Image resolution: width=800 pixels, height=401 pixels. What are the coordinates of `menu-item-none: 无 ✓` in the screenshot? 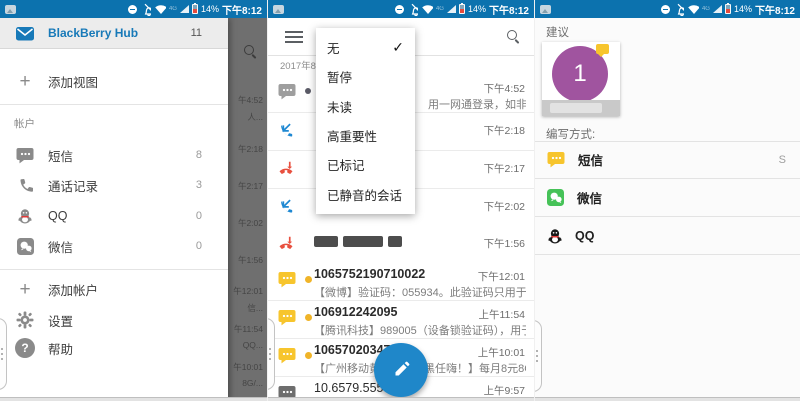 It's located at (365, 47).